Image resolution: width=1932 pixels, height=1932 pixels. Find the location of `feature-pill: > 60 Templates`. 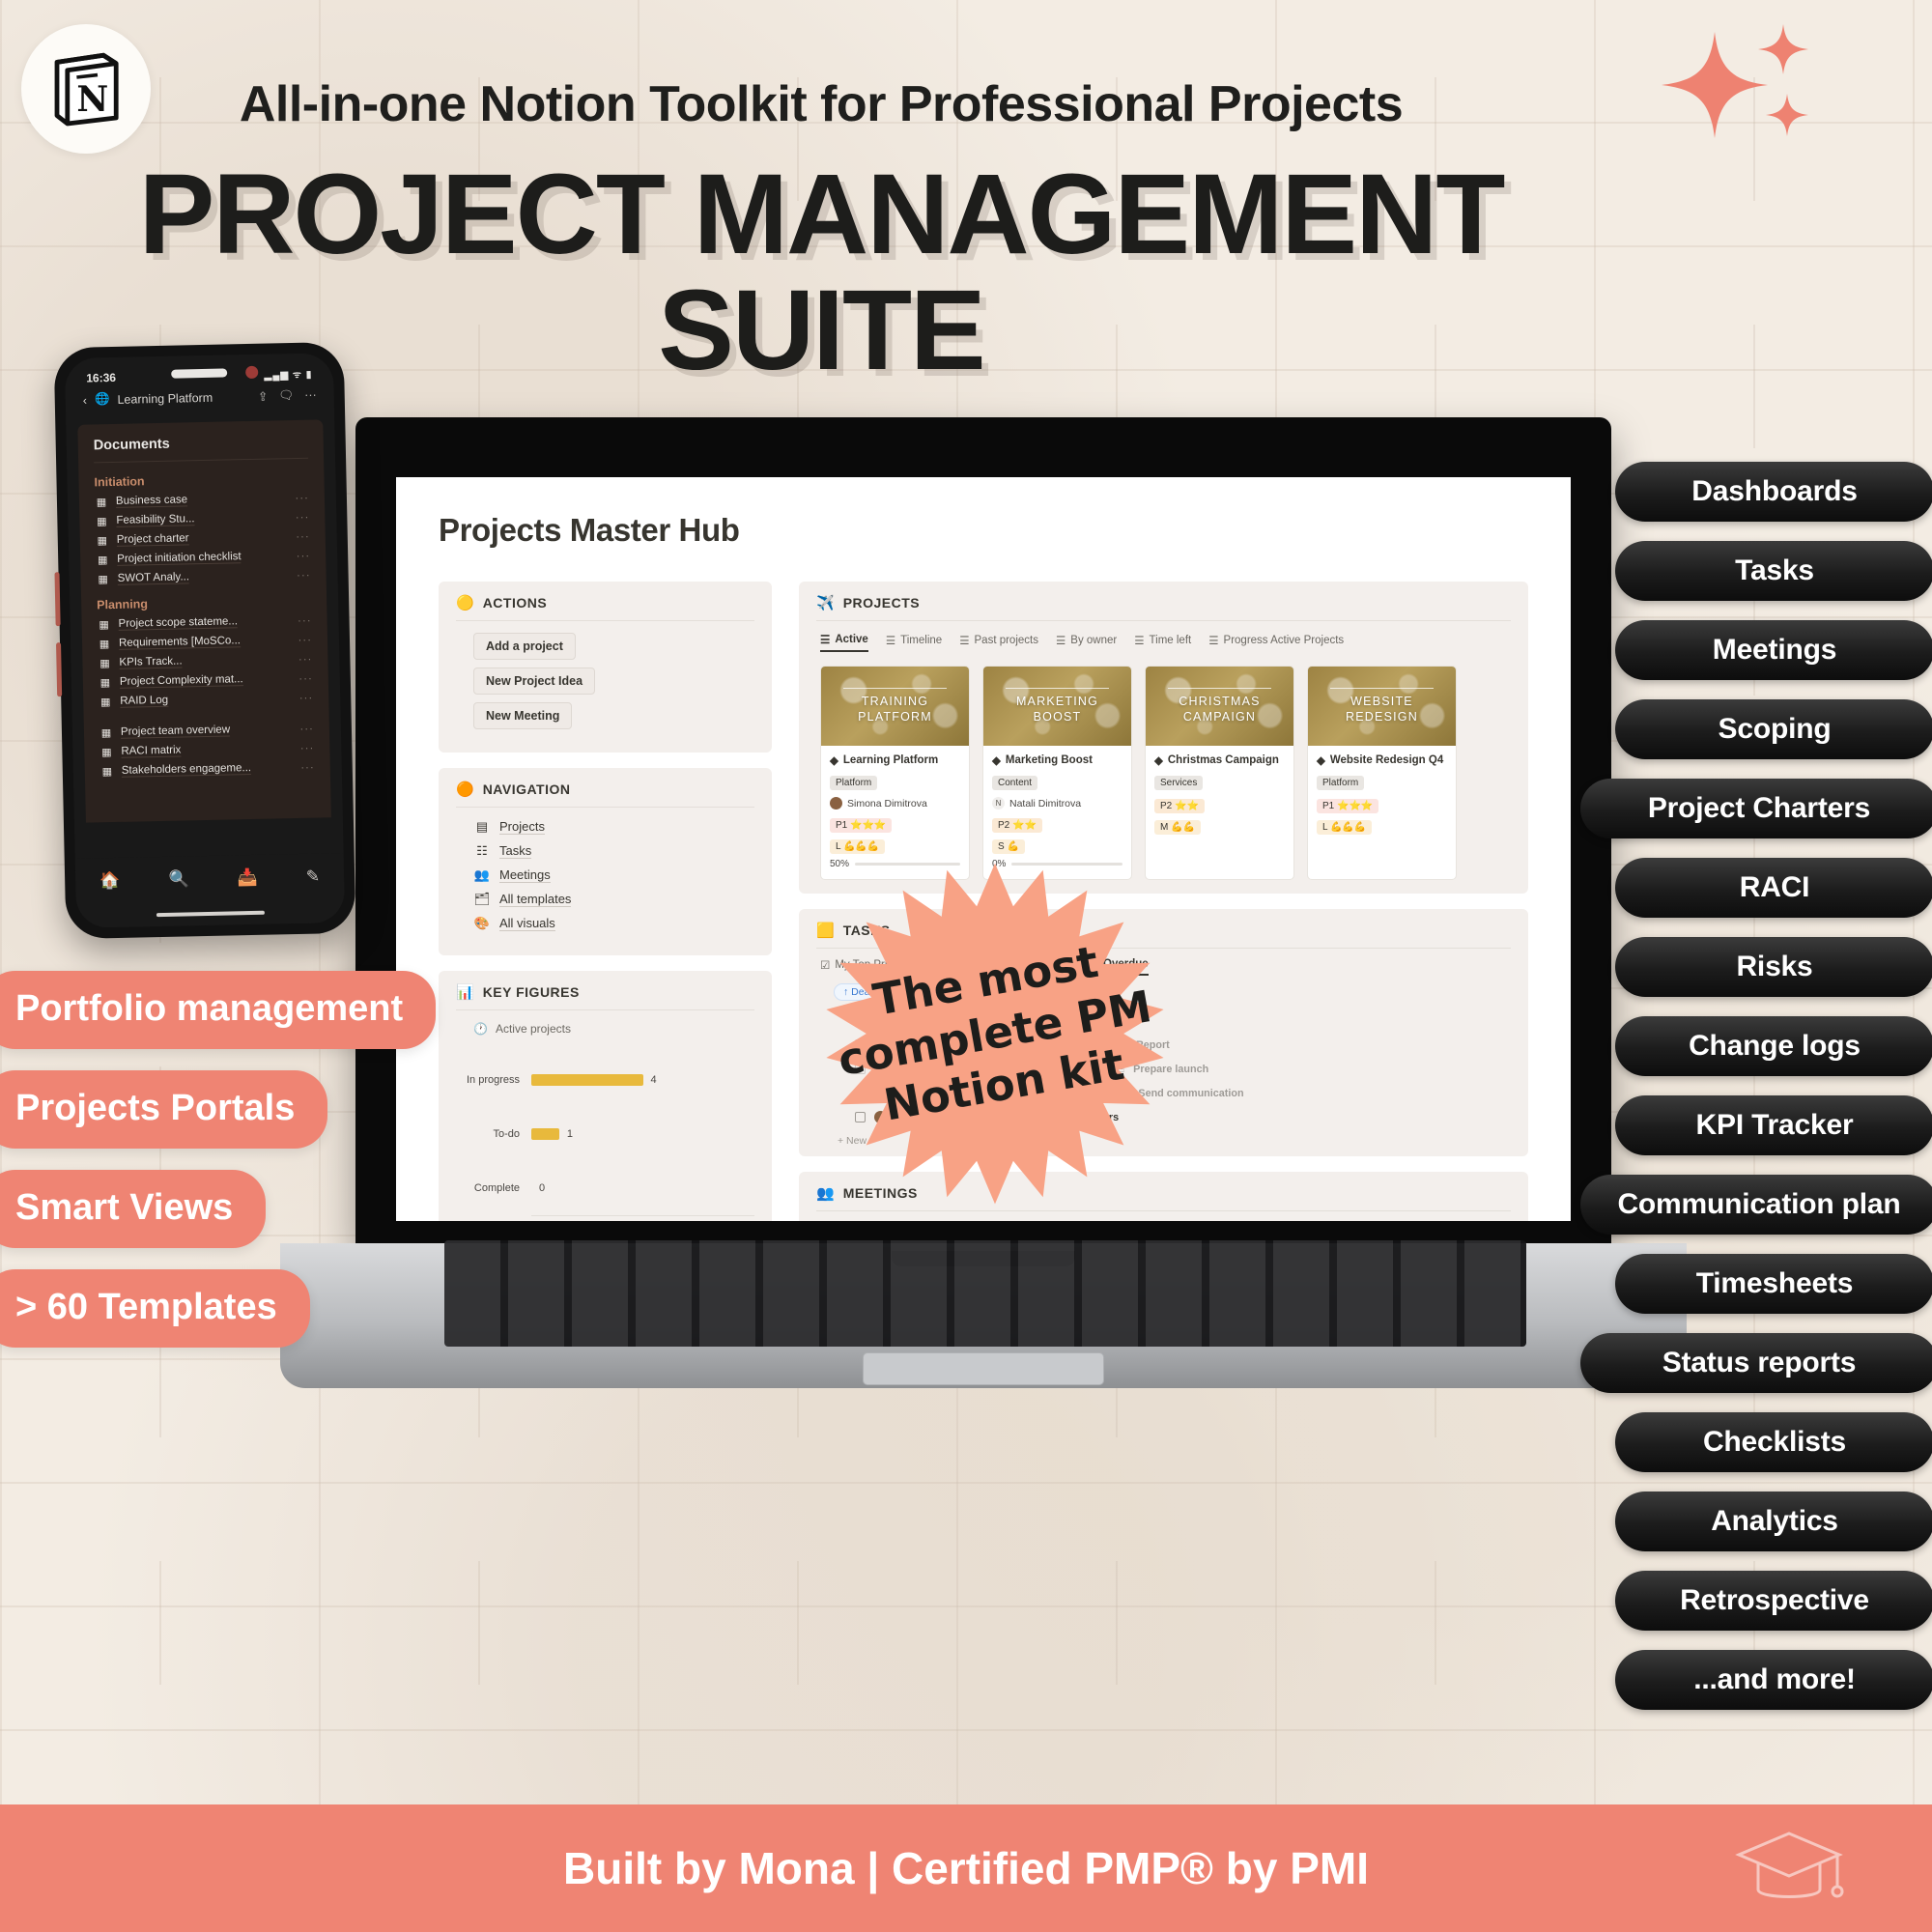

feature-pill: > 60 Templates is located at coordinates (155, 1308).